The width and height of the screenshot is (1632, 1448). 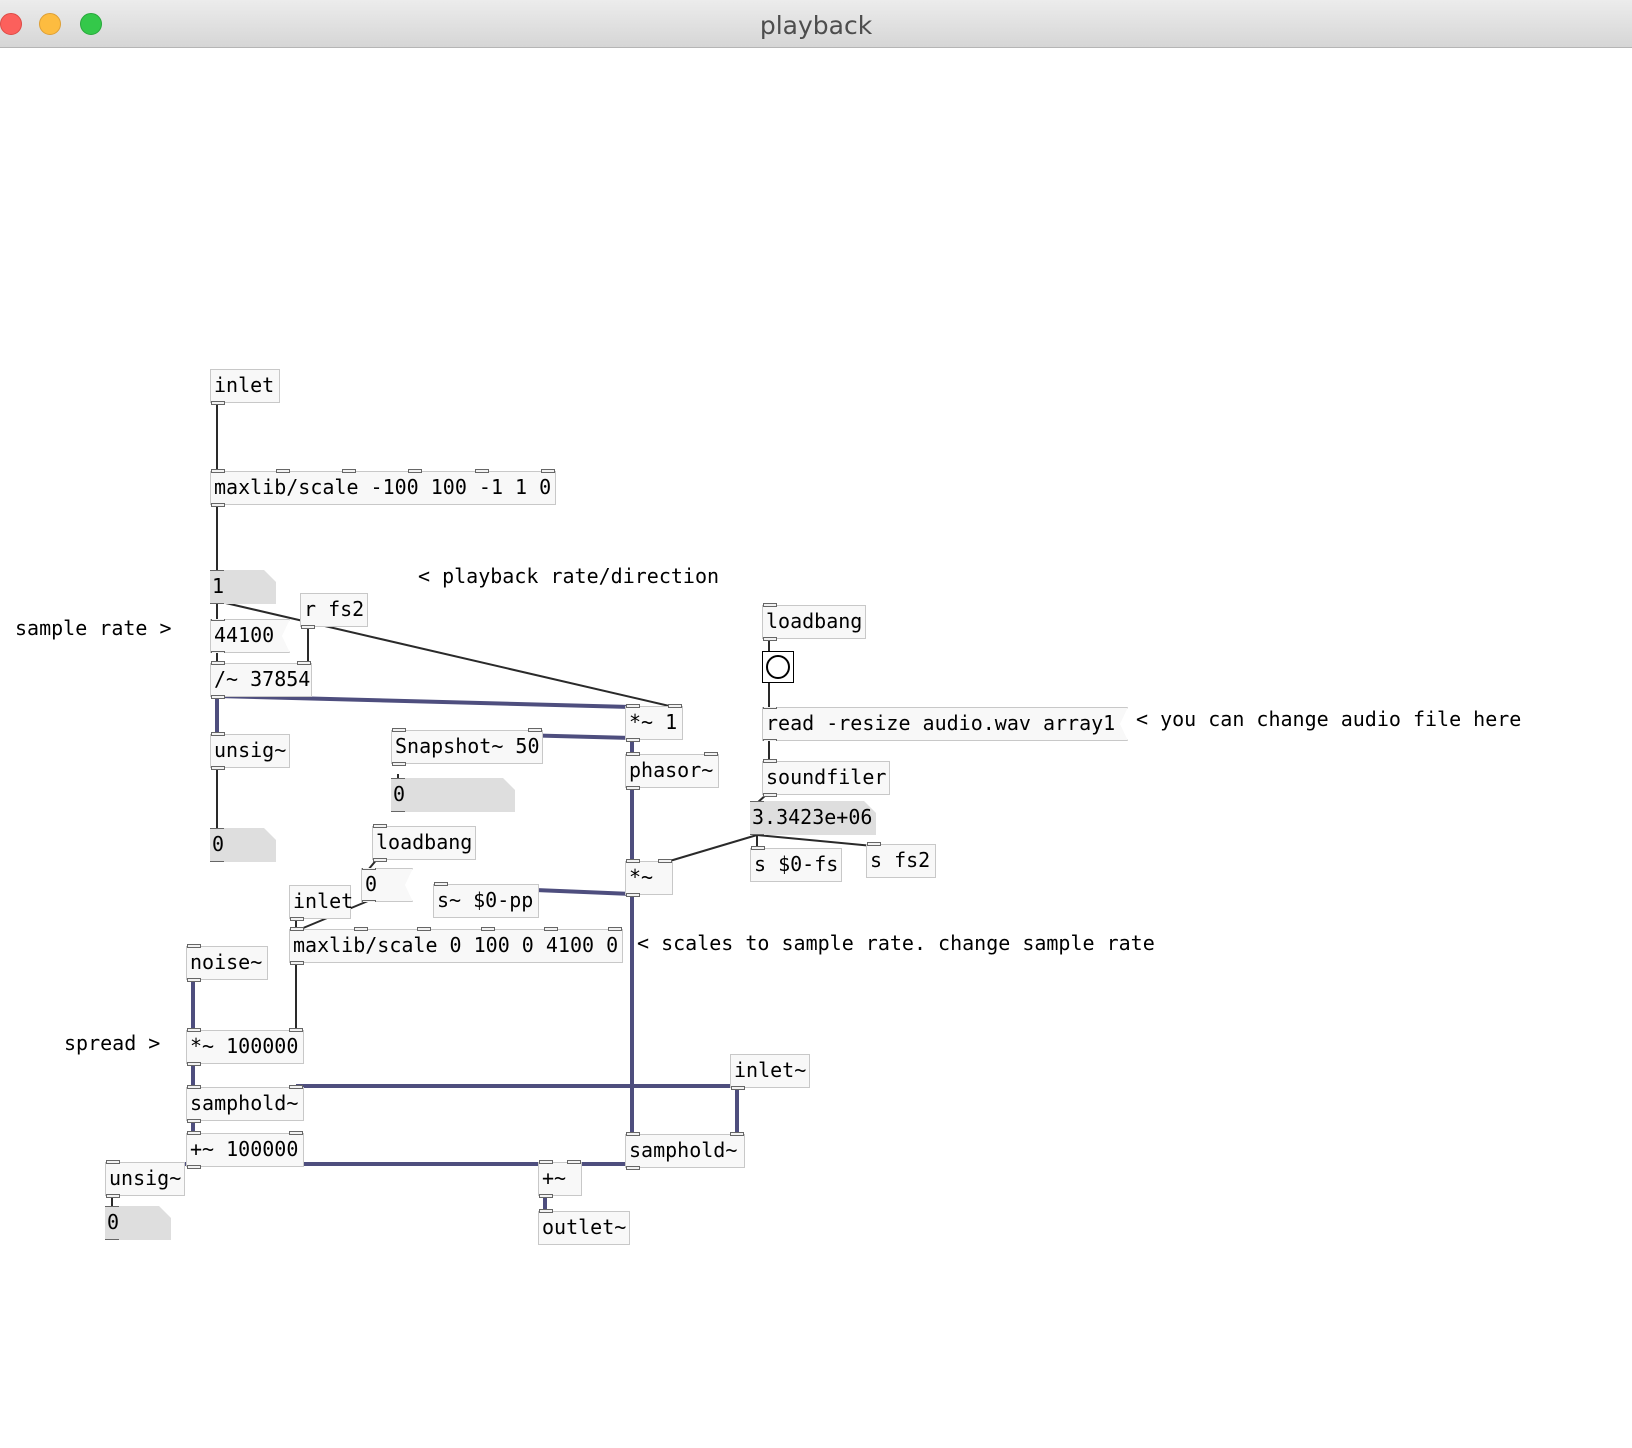 What do you see at coordinates (261, 680) in the screenshot?
I see `divide-signal-object: /~ 37854` at bounding box center [261, 680].